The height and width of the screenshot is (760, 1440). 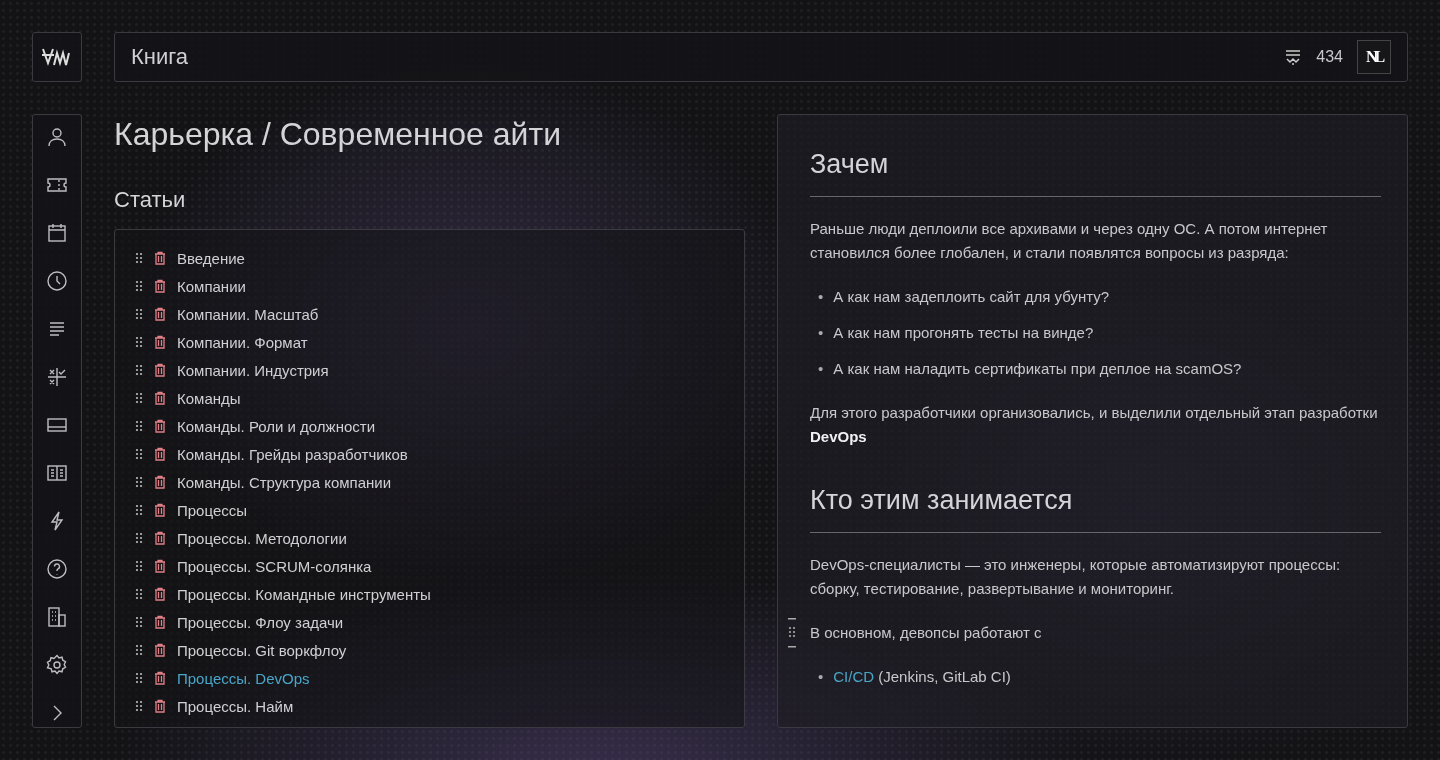 What do you see at coordinates (338, 134) in the screenshot?
I see `page-title: Карьерка / Современное айти` at bounding box center [338, 134].